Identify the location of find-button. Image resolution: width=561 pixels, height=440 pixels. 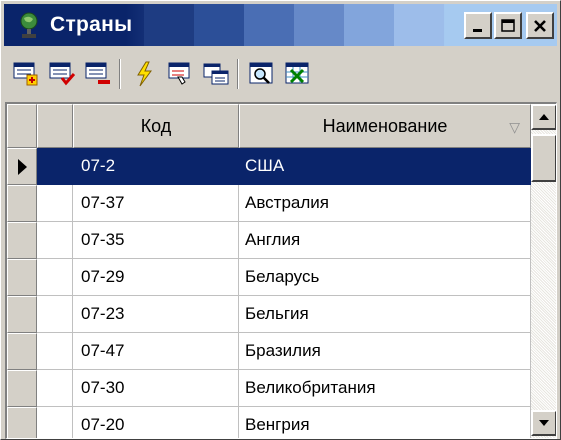
(262, 74).